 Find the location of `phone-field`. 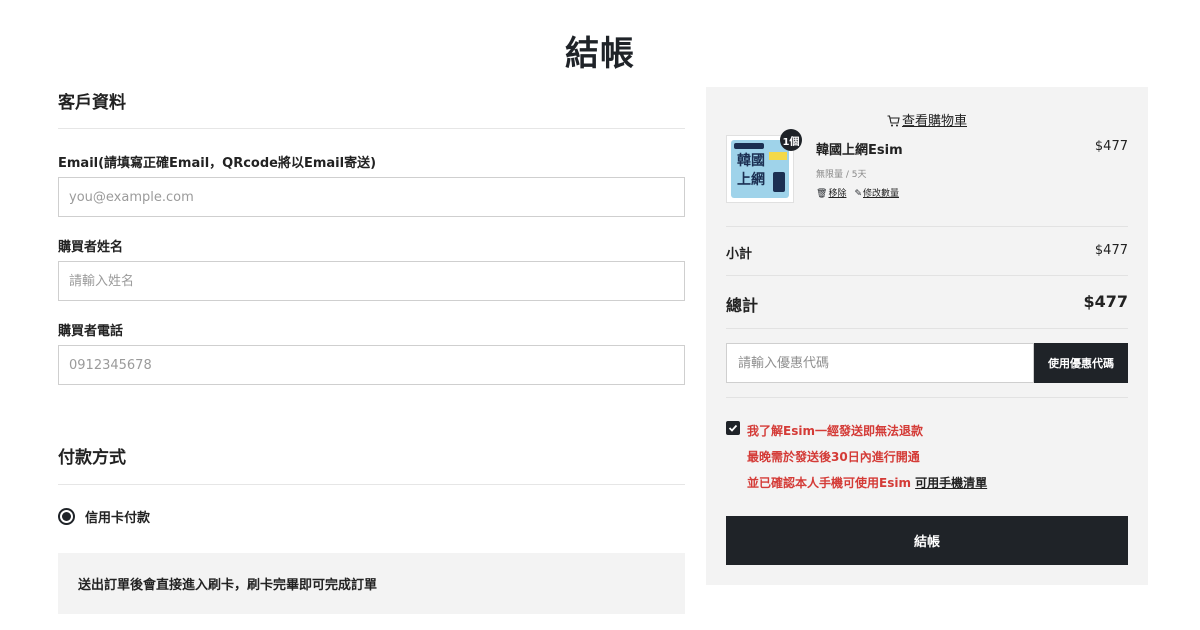

phone-field is located at coordinates (371, 365).